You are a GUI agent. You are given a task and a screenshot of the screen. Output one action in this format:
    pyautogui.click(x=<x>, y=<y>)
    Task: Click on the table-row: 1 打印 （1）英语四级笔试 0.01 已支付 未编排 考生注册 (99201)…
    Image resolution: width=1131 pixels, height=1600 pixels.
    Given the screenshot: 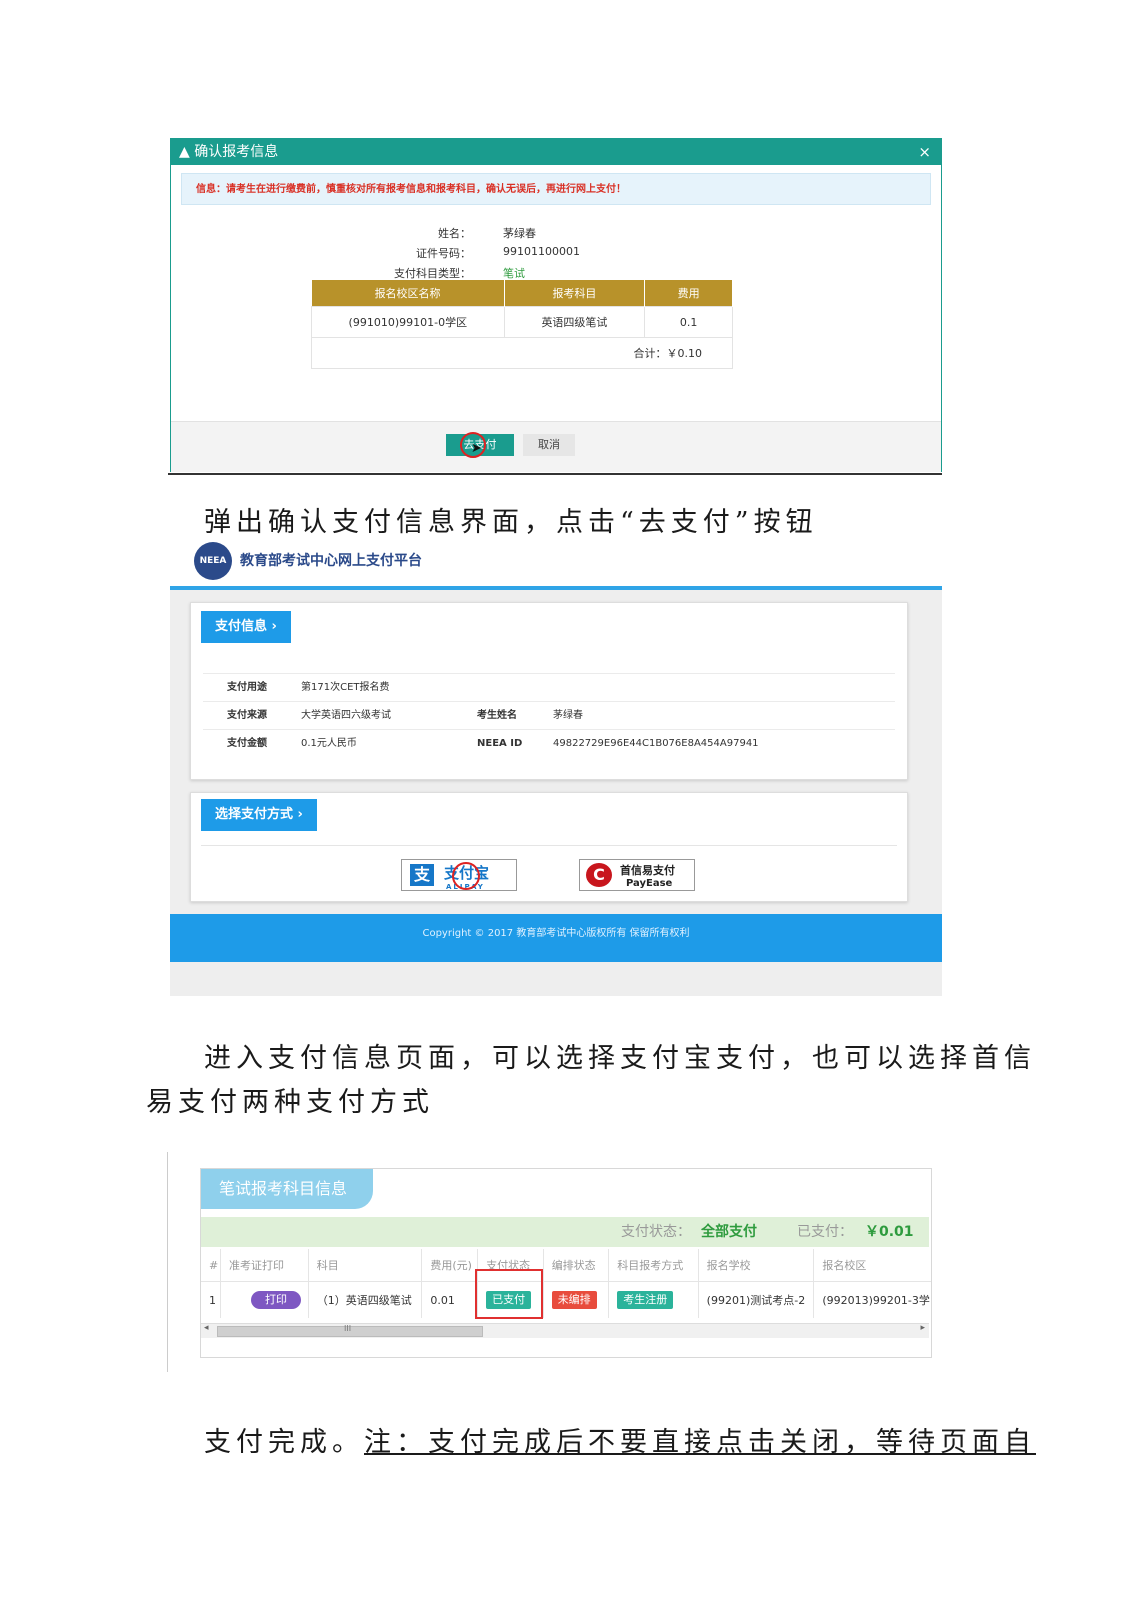 What is the action you would take?
    pyautogui.click(x=566, y=1299)
    